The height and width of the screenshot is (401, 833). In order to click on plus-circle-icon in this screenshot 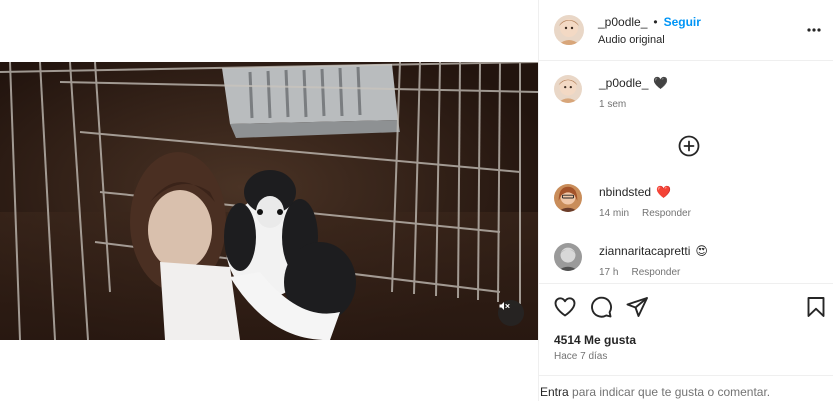, I will do `click(689, 146)`.